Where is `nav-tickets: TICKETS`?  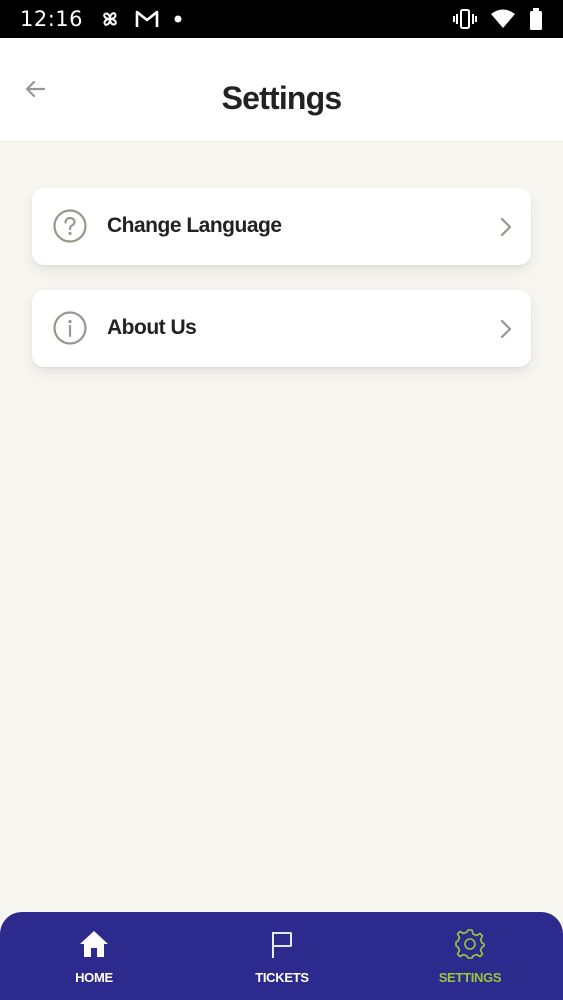 nav-tickets: TICKETS is located at coordinates (282, 956).